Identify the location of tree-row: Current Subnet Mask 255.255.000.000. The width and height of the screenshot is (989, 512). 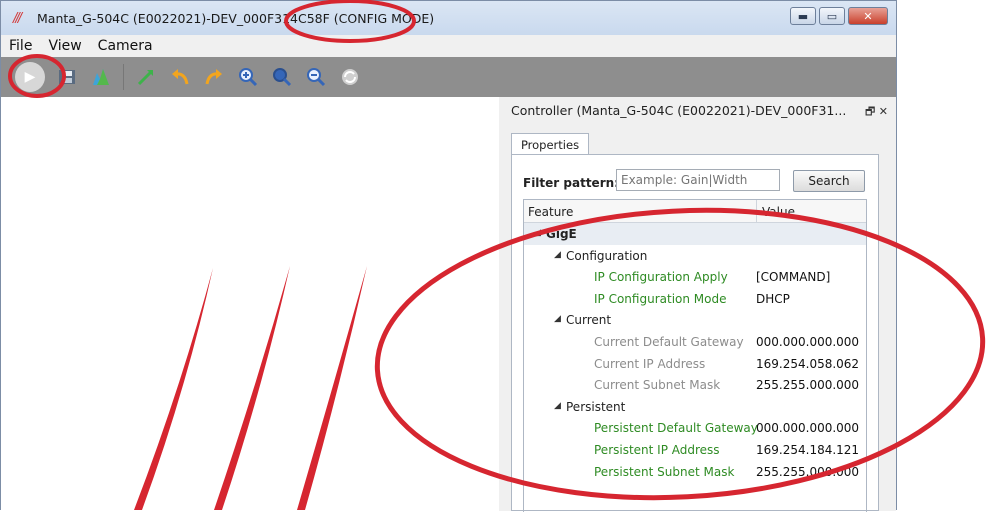
(695, 385).